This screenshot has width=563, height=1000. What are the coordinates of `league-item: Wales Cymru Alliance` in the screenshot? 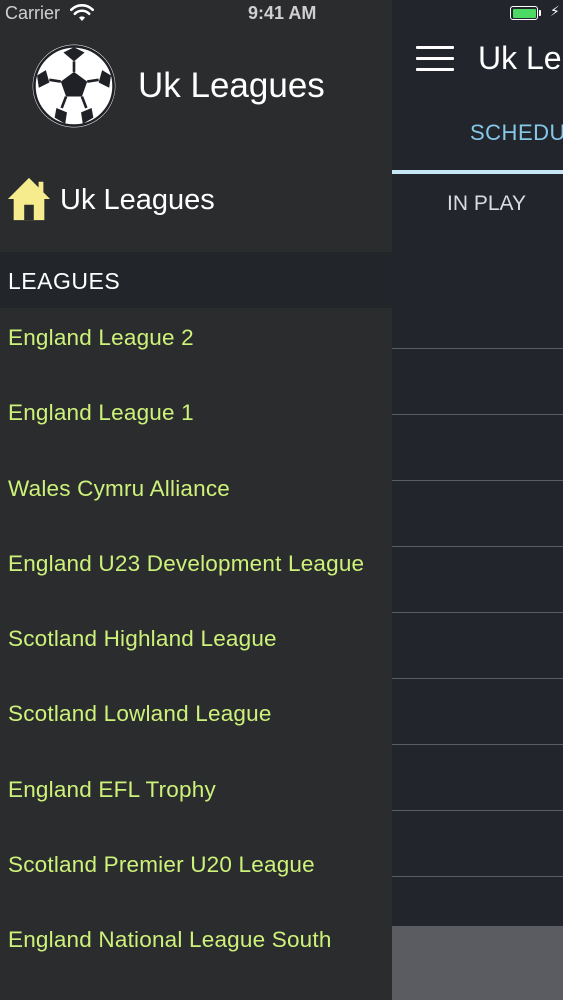 It's located at (196, 493).